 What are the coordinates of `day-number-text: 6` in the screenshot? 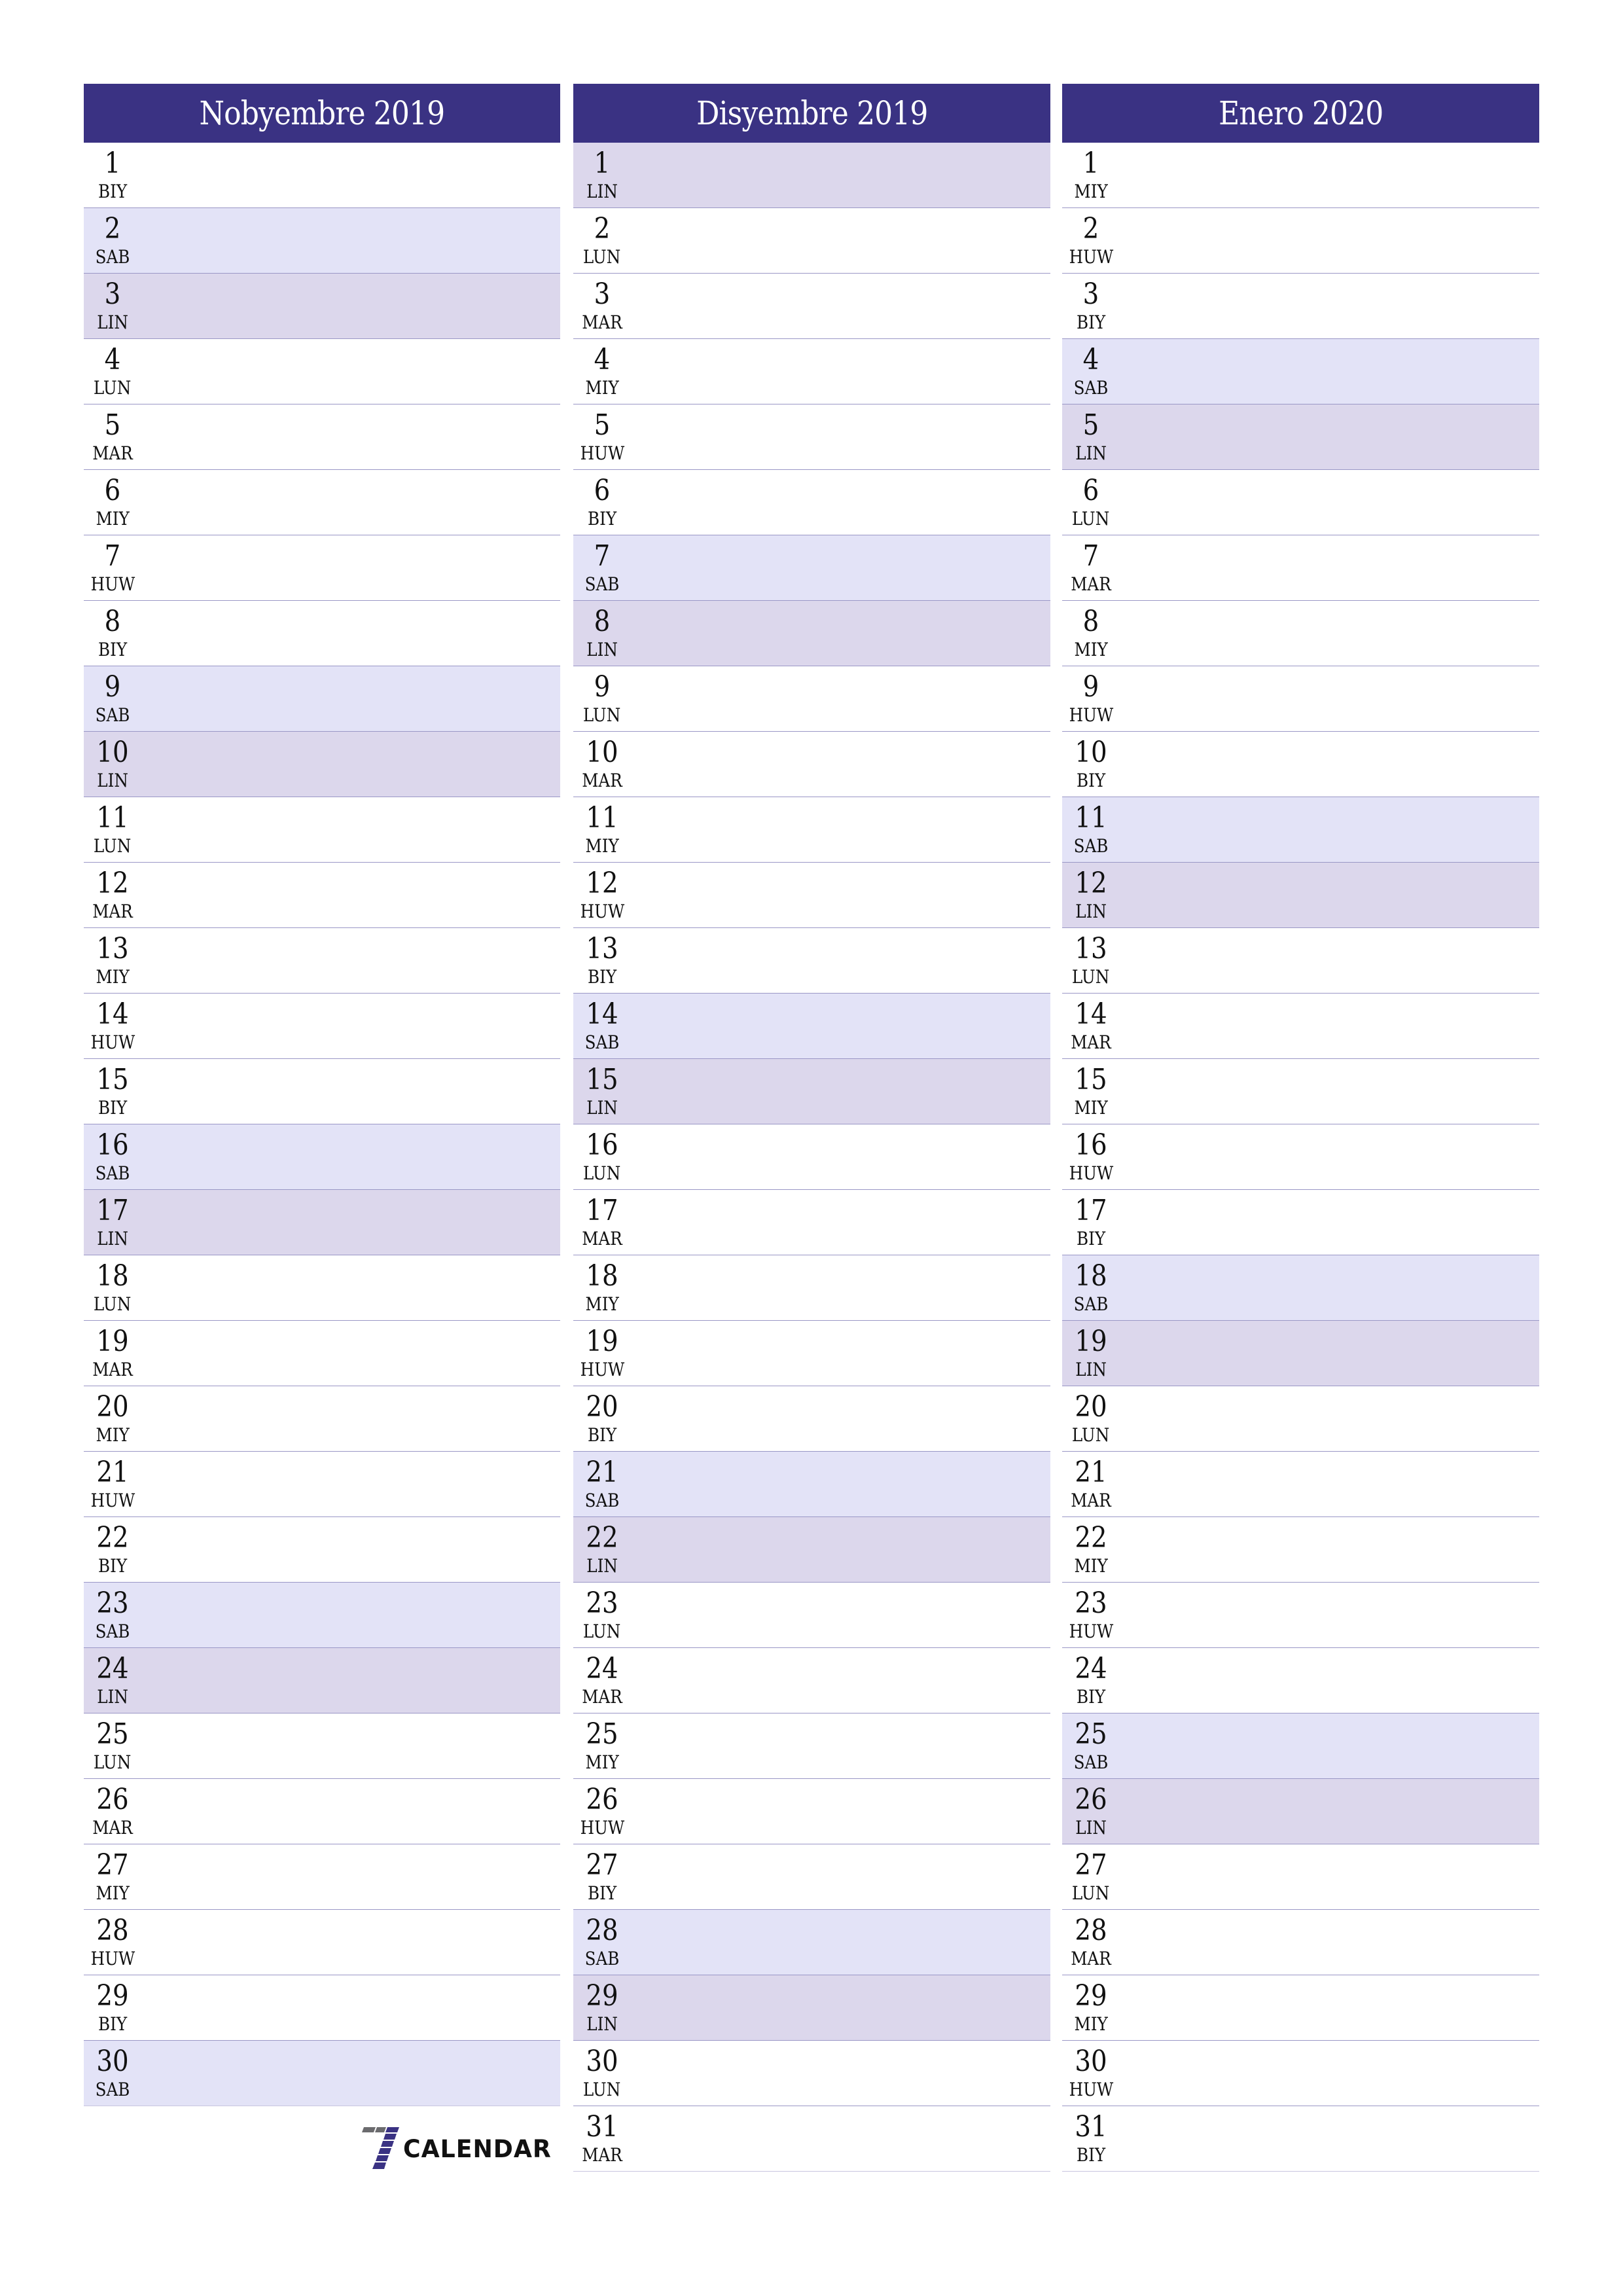 It's located at (1090, 490).